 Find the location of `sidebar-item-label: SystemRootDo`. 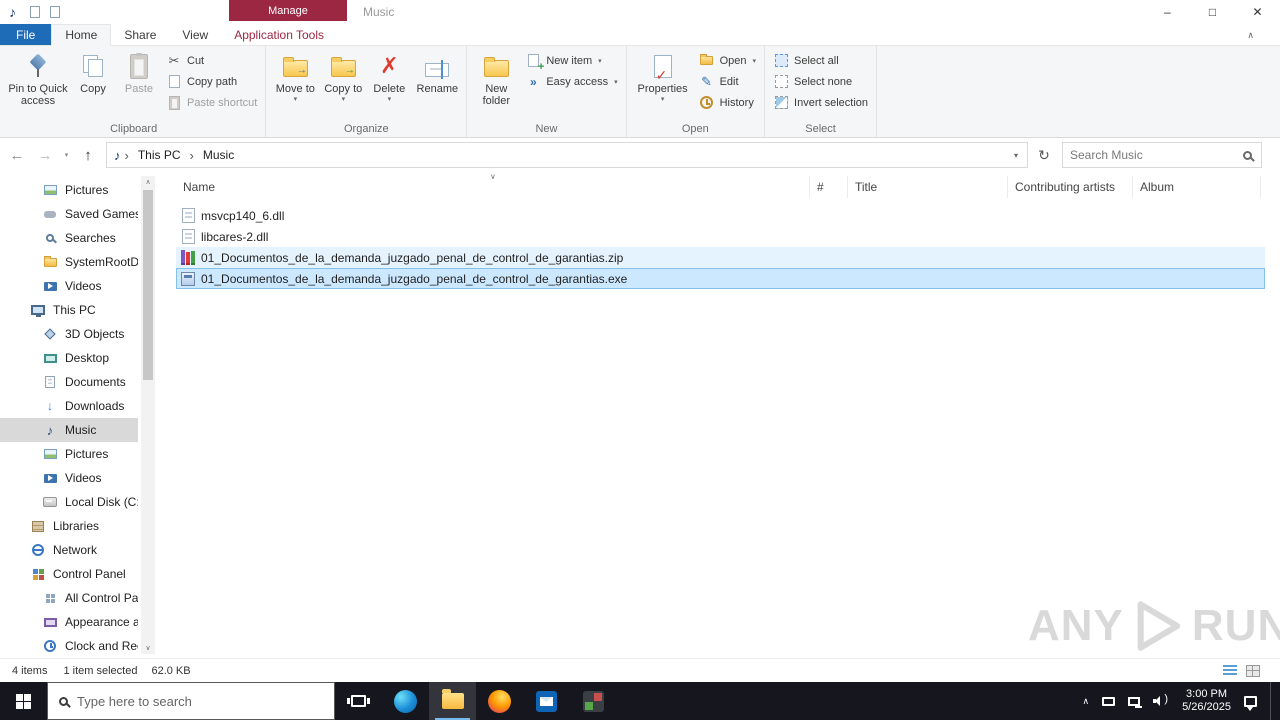

sidebar-item-label: SystemRootDo is located at coordinates (101, 262).